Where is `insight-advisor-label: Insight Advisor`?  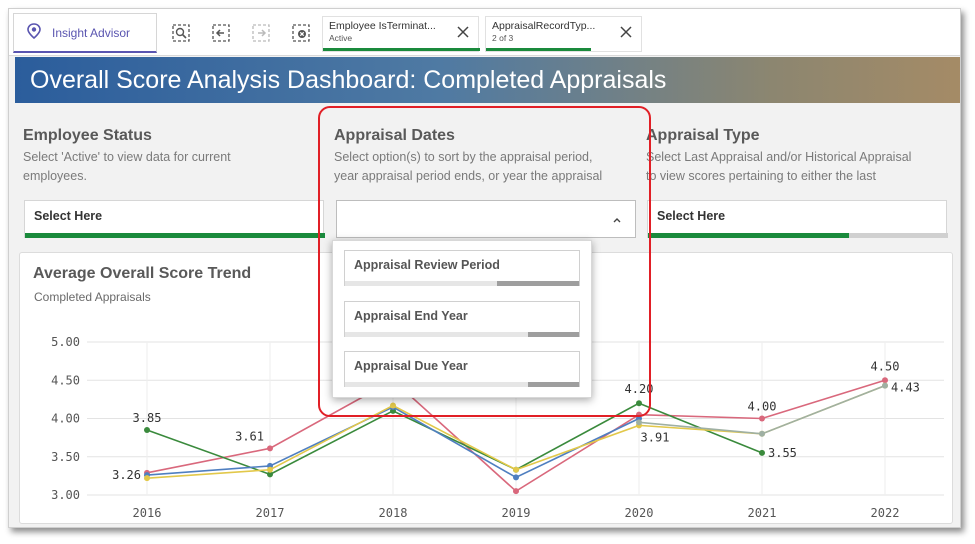
insight-advisor-label: Insight Advisor is located at coordinates (91, 32).